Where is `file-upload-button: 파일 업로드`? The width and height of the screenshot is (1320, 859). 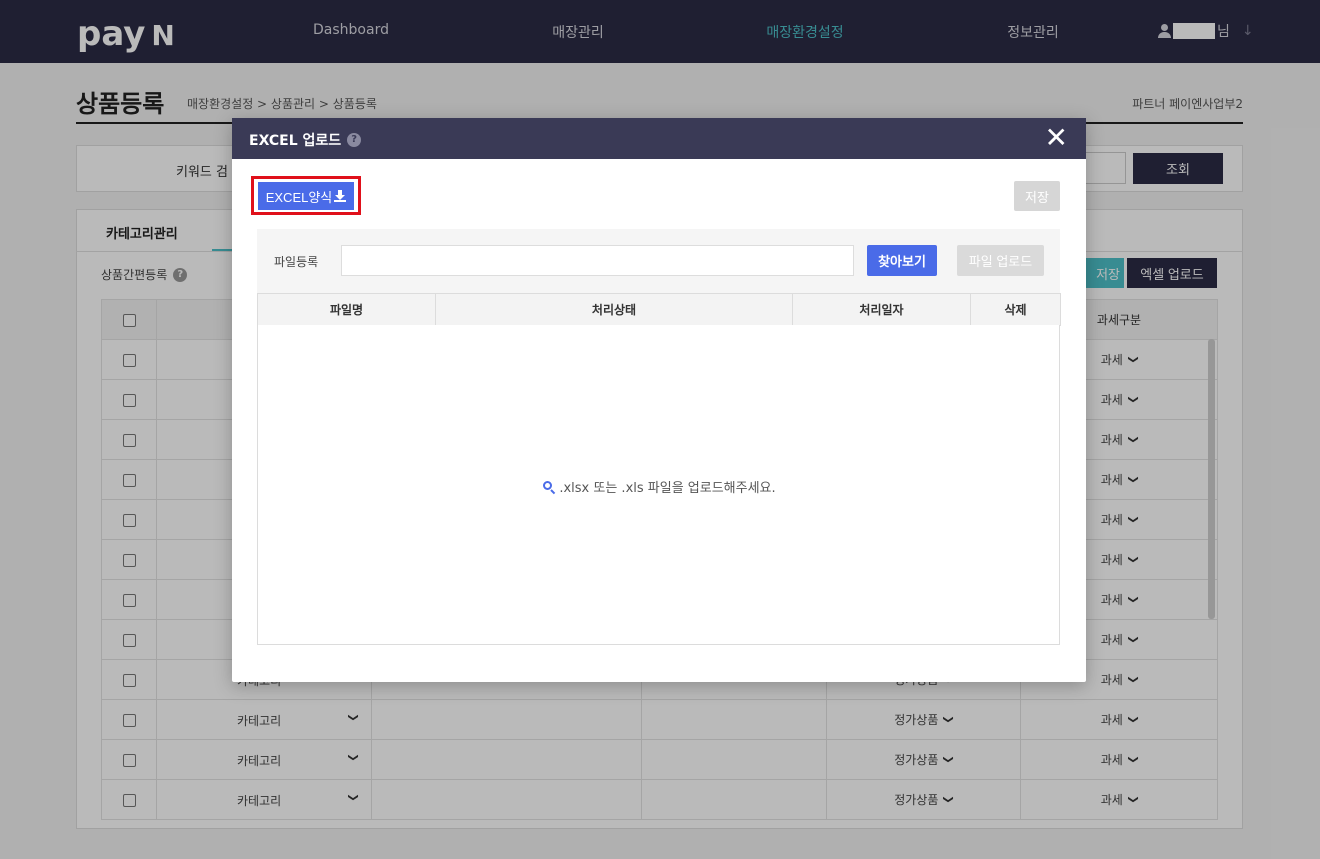 file-upload-button: 파일 업로드 is located at coordinates (1000, 260).